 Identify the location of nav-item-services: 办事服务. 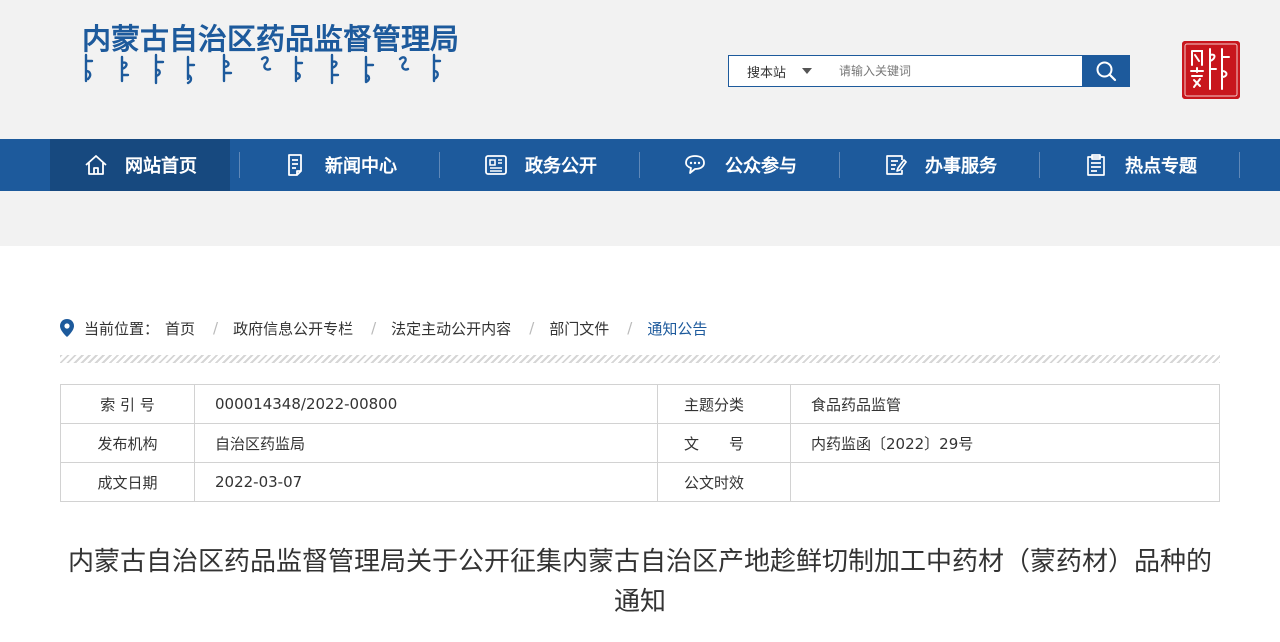
(940, 165).